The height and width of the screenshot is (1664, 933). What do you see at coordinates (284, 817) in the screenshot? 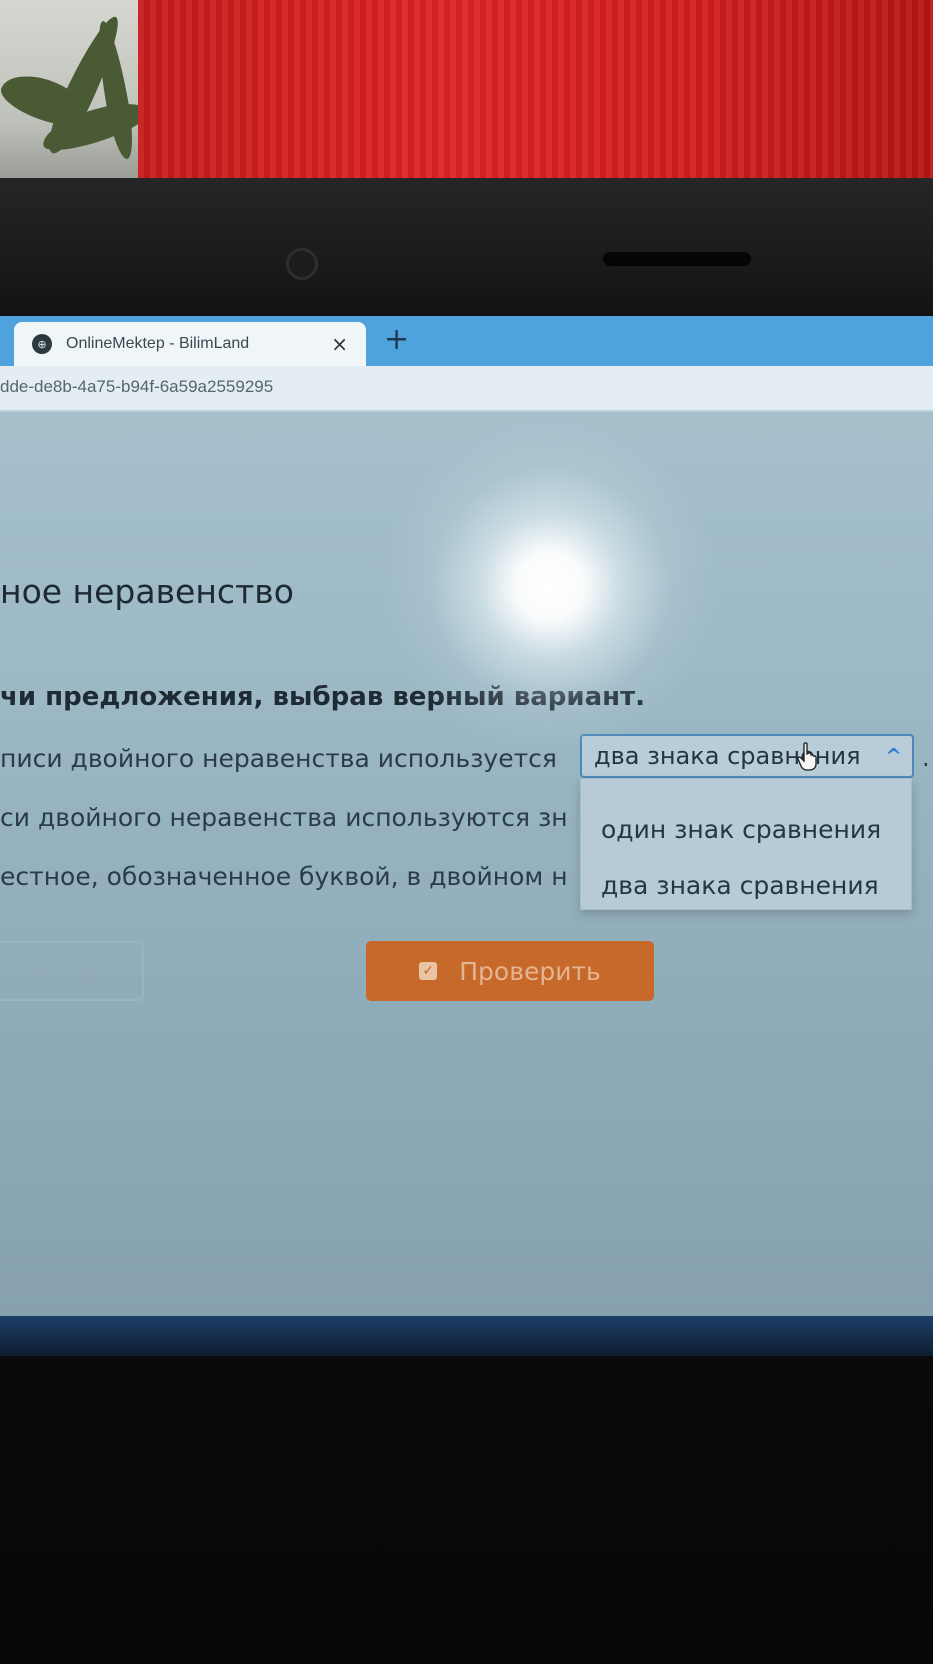
I see `sentence-2: си двойного неравенства используются зн` at bounding box center [284, 817].